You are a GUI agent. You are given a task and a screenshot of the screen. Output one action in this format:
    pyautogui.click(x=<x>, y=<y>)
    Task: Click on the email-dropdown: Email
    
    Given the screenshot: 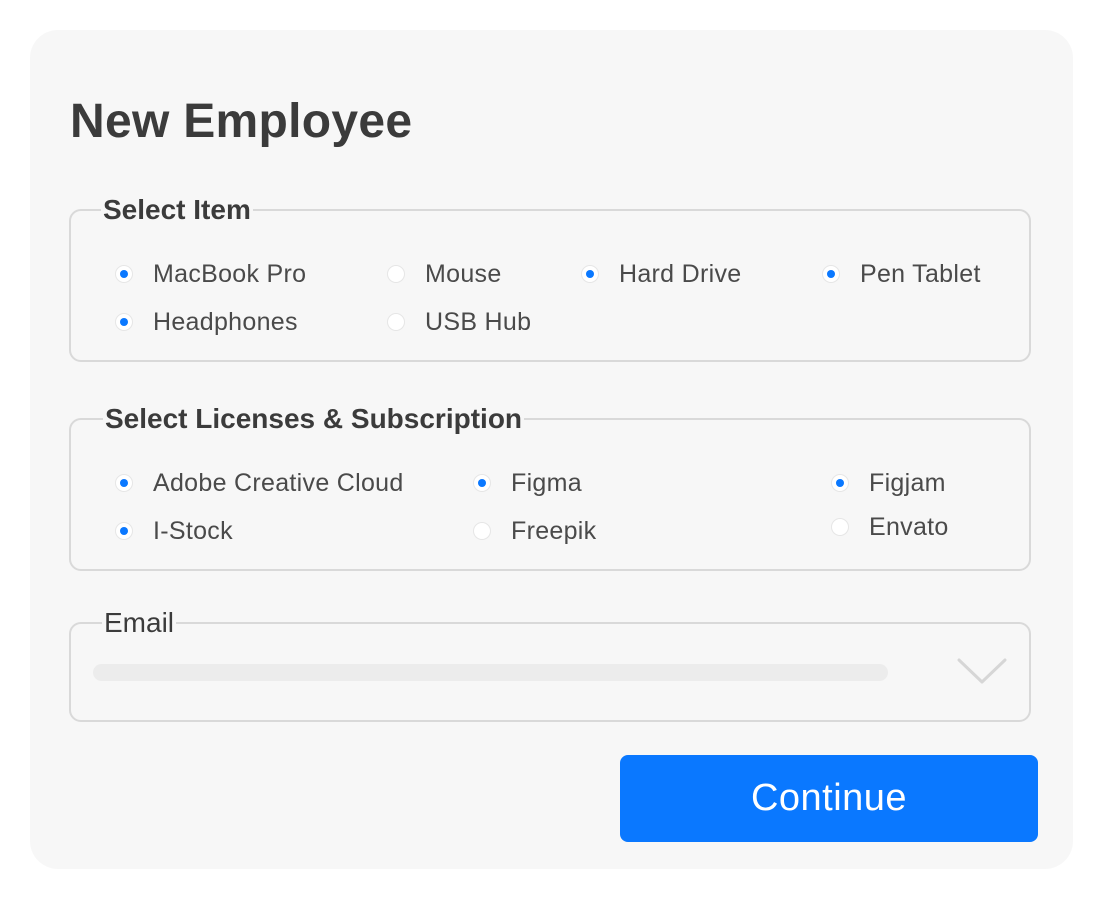 What is the action you would take?
    pyautogui.click(x=550, y=664)
    